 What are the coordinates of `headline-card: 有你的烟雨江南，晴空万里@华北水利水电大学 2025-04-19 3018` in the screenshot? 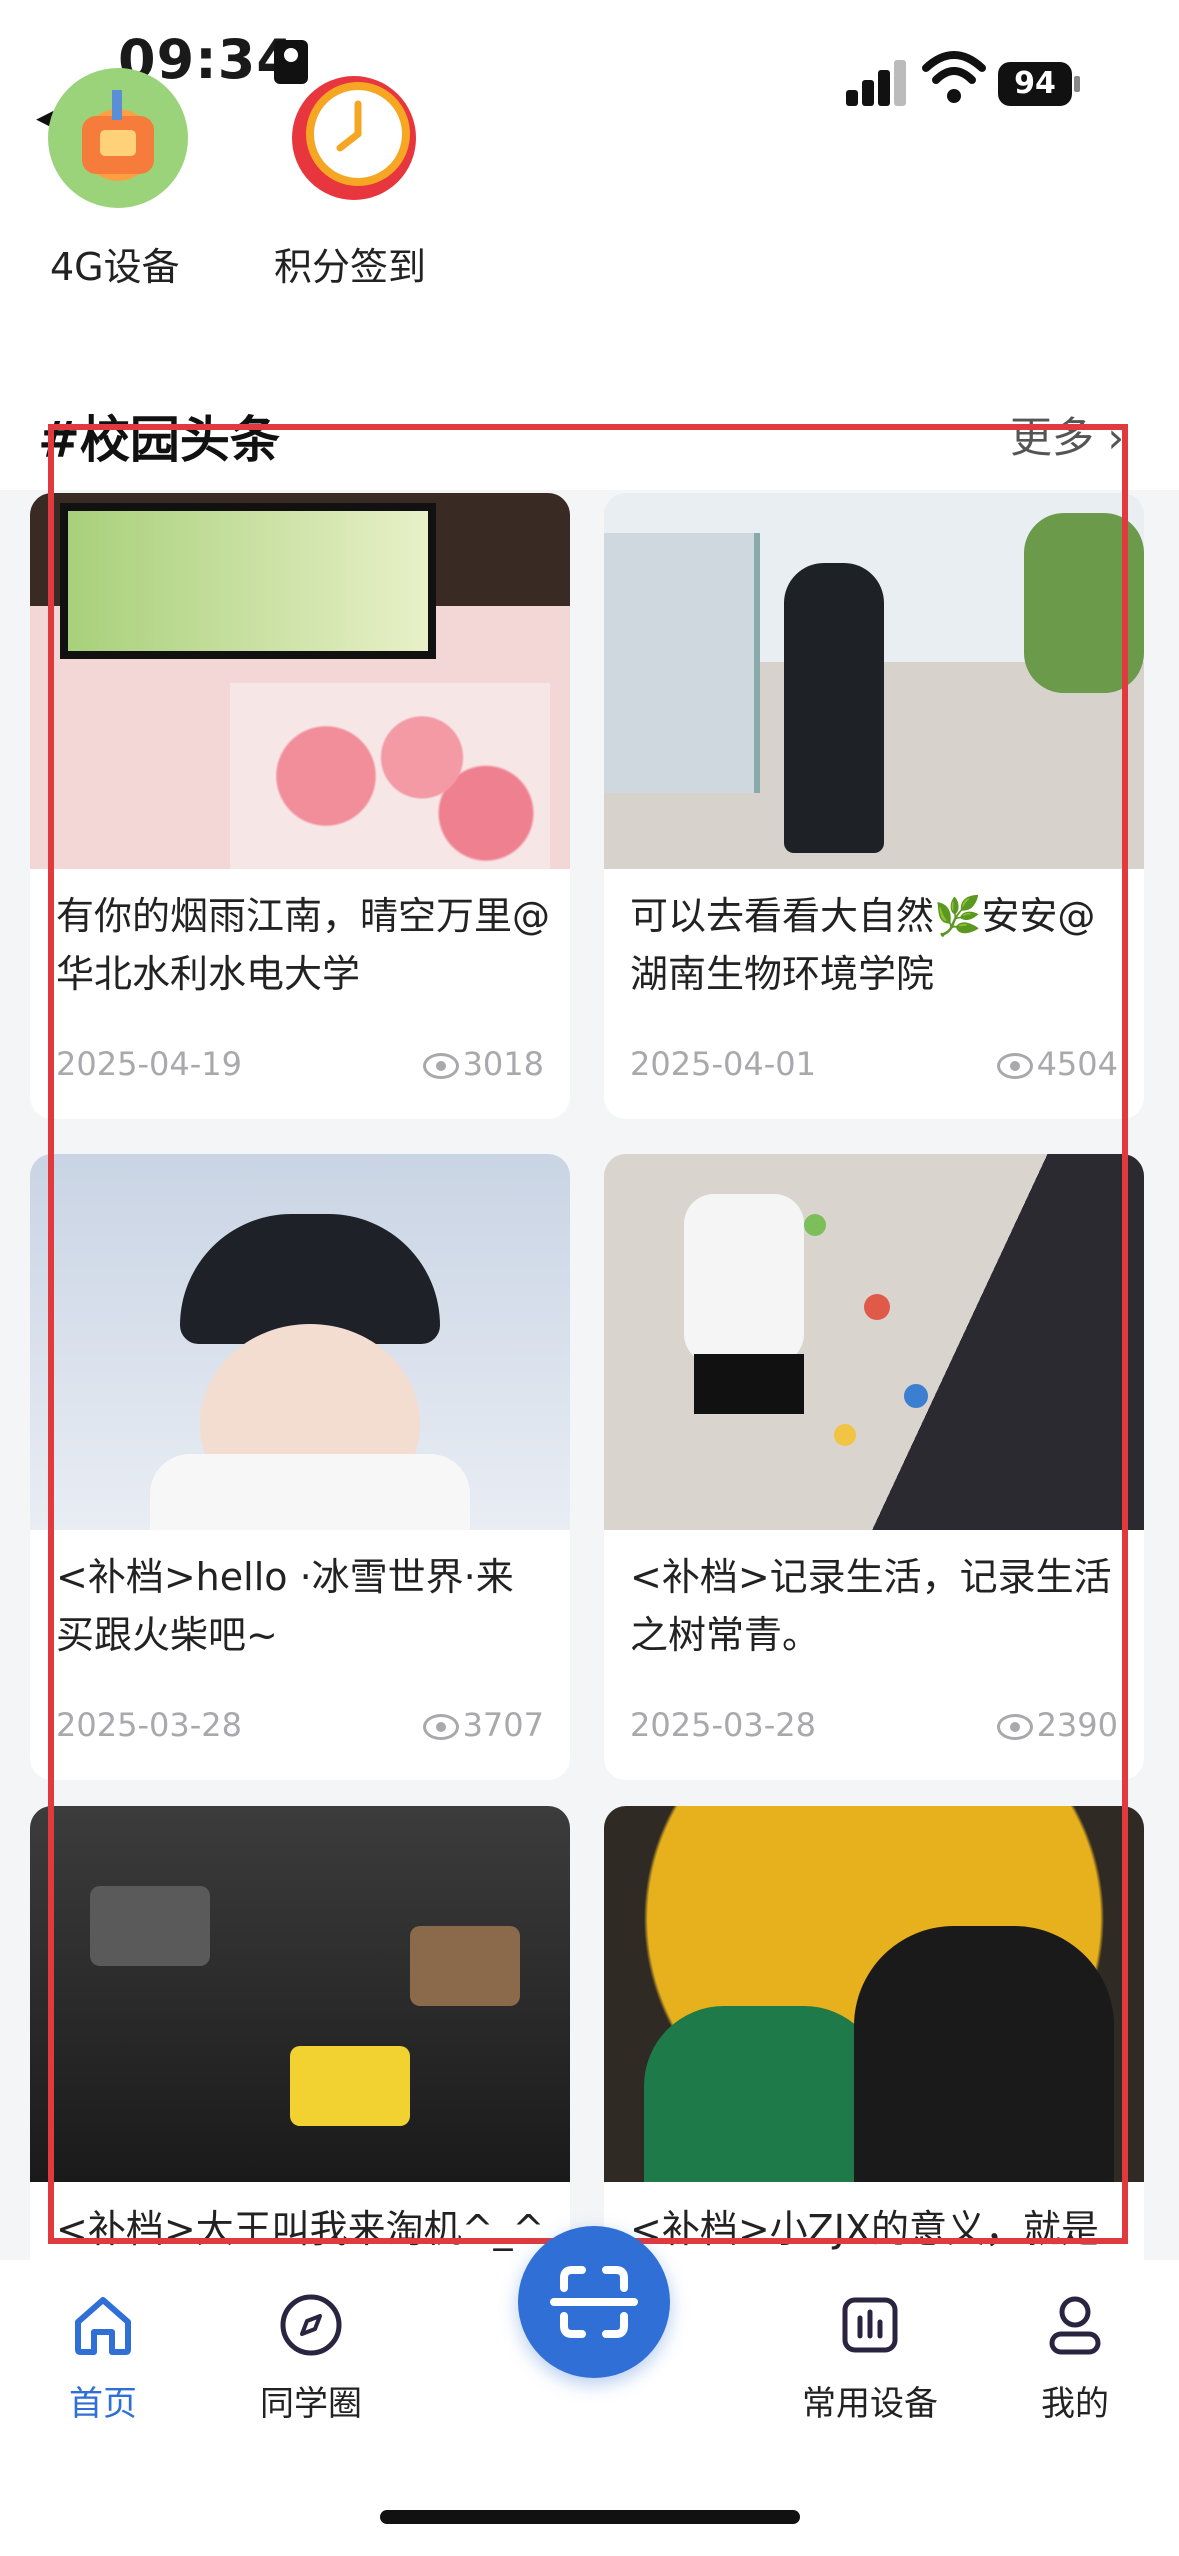 It's located at (300, 806).